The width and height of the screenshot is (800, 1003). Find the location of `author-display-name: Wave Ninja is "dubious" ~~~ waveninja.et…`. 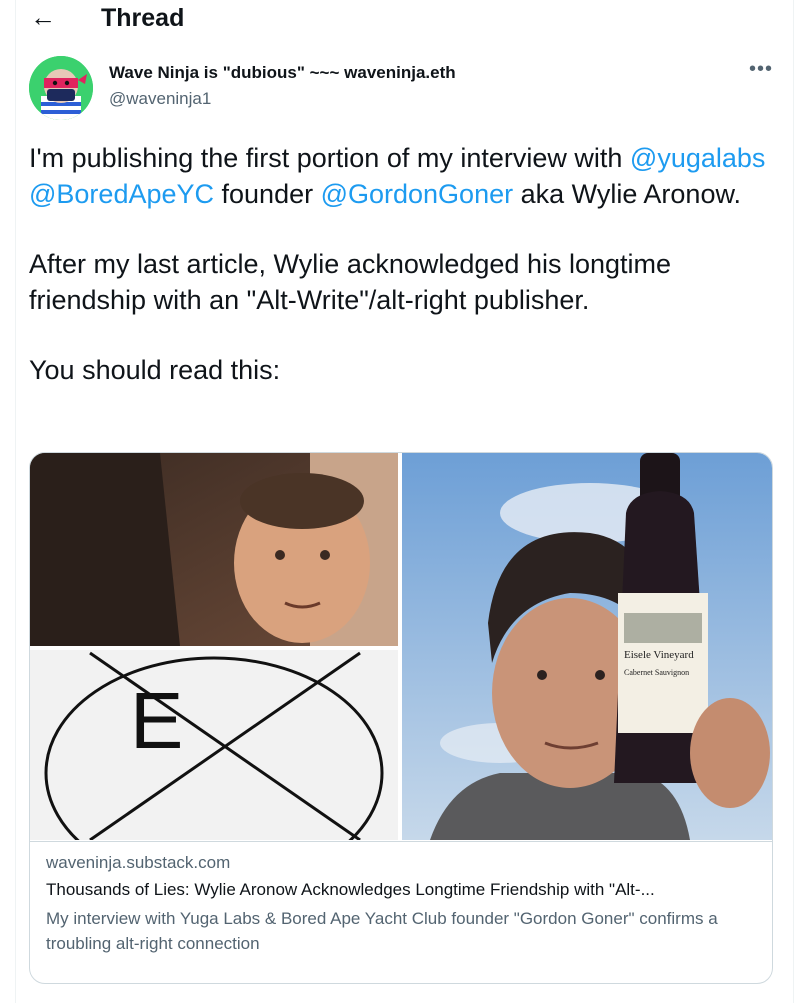

author-display-name: Wave Ninja is "dubious" ~~~ waveninja.et… is located at coordinates (282, 73).